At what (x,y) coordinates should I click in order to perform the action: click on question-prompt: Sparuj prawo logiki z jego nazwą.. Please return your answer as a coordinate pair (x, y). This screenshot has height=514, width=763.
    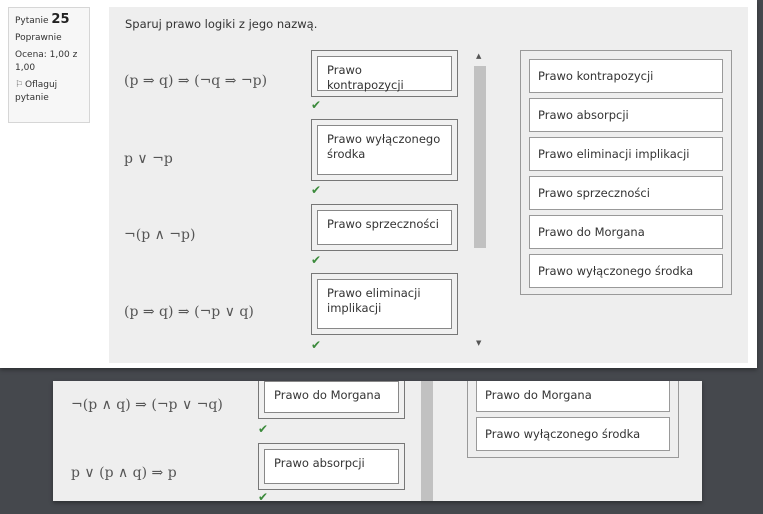
    Looking at the image, I should click on (221, 24).